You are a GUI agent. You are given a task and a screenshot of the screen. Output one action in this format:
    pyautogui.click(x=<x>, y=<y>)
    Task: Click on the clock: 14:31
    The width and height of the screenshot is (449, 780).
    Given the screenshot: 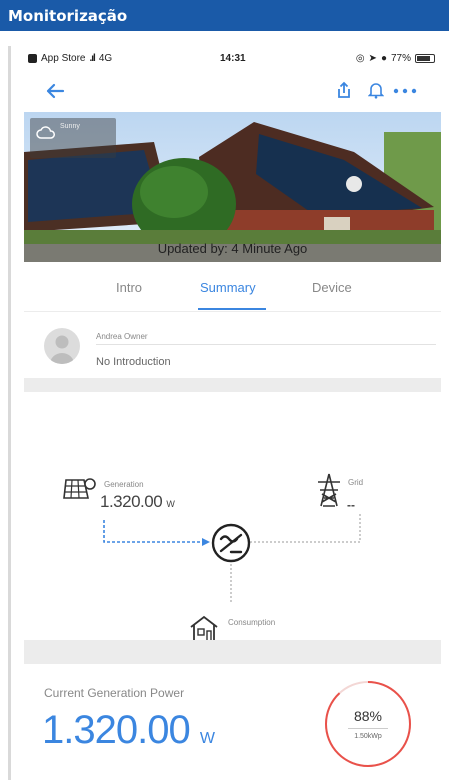 What is the action you would take?
    pyautogui.click(x=233, y=58)
    